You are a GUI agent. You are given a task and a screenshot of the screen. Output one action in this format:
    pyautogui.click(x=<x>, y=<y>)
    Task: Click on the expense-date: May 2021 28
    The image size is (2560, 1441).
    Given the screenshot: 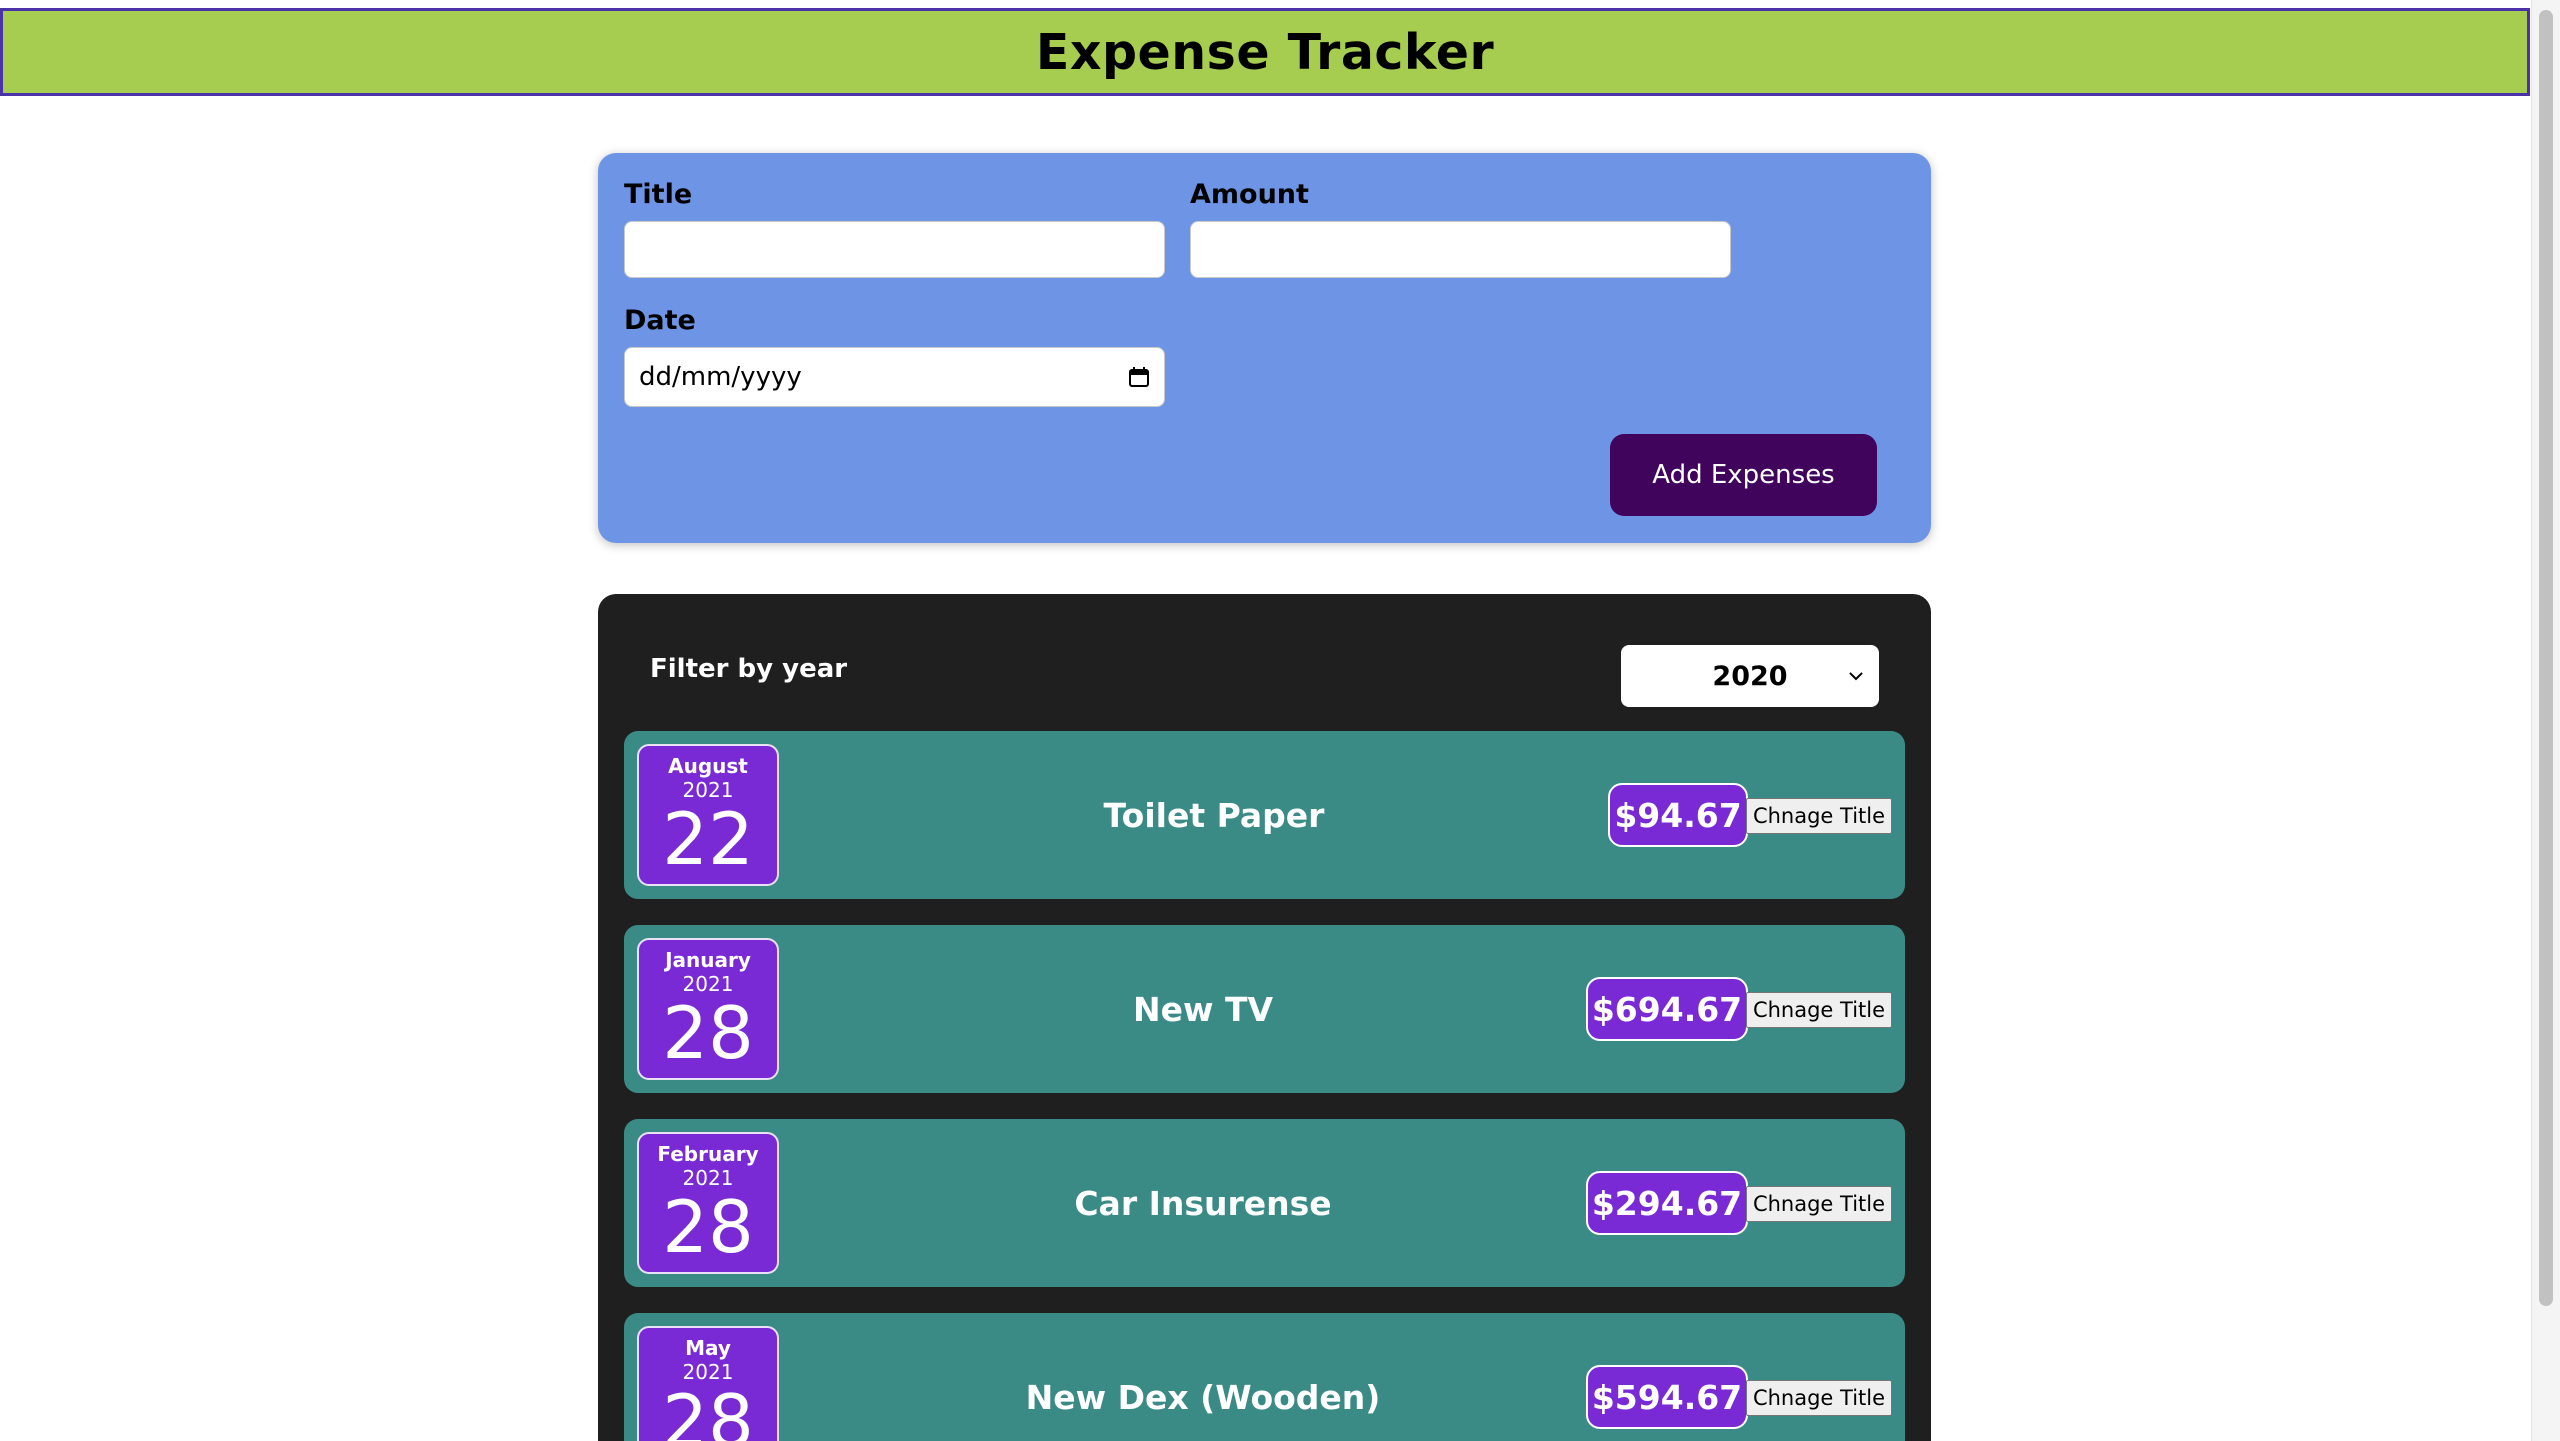 What is the action you would take?
    pyautogui.click(x=708, y=1383)
    